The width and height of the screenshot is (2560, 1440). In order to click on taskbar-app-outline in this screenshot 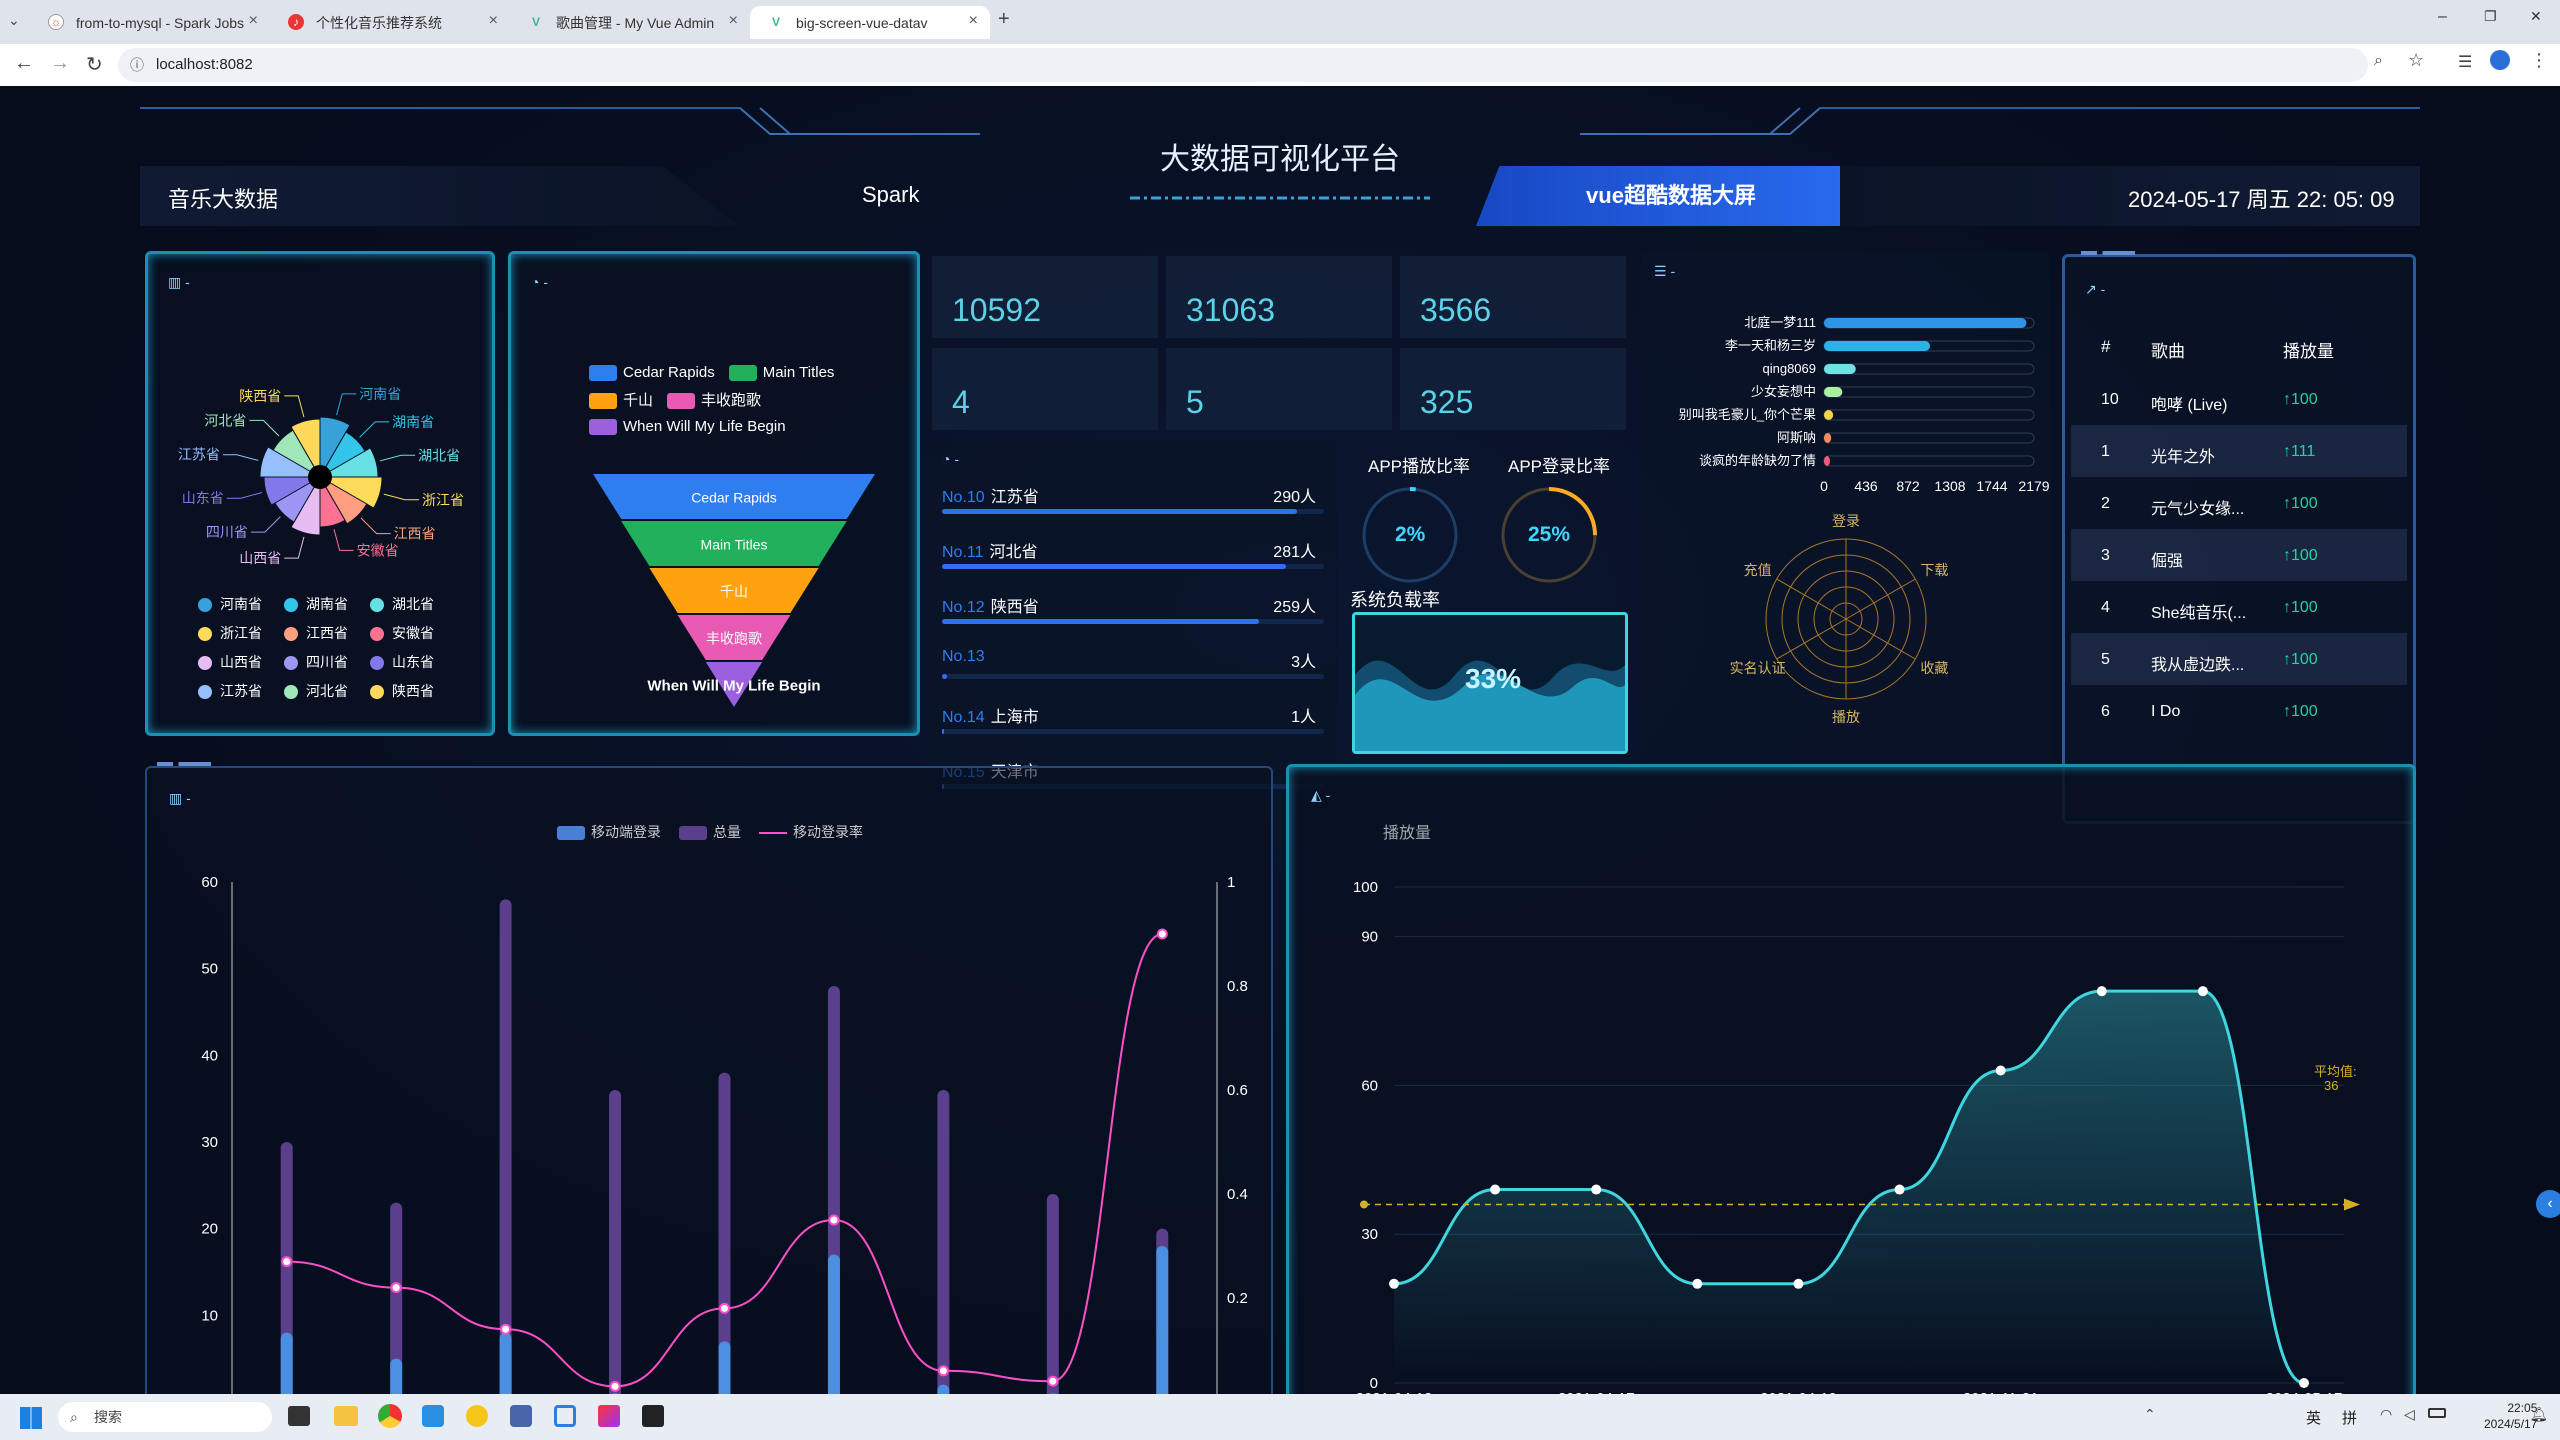, I will do `click(565, 1416)`.